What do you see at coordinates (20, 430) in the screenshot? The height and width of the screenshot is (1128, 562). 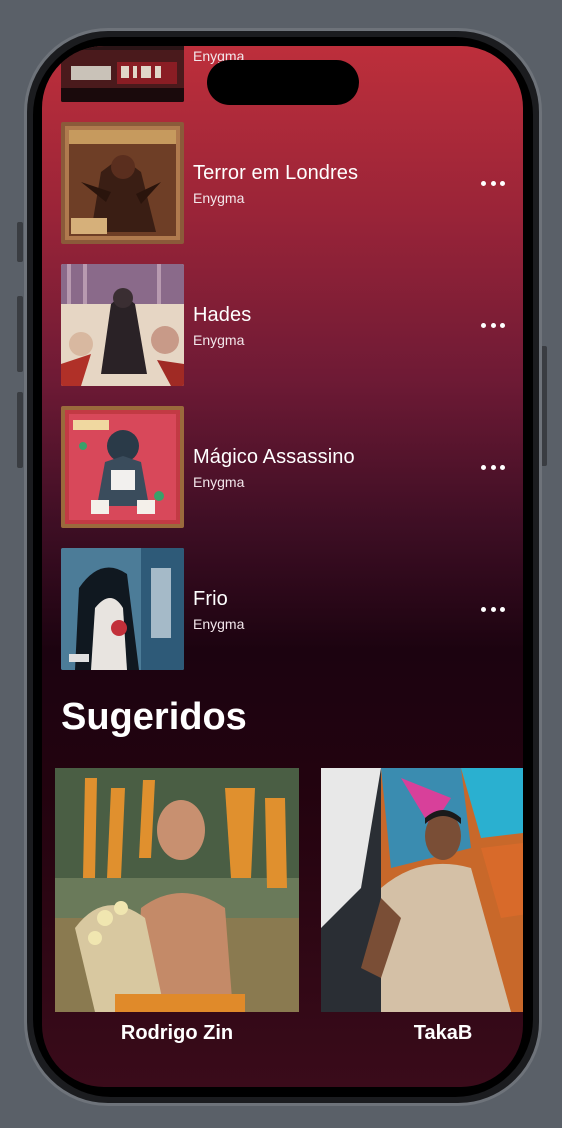 I see `volume-down-button` at bounding box center [20, 430].